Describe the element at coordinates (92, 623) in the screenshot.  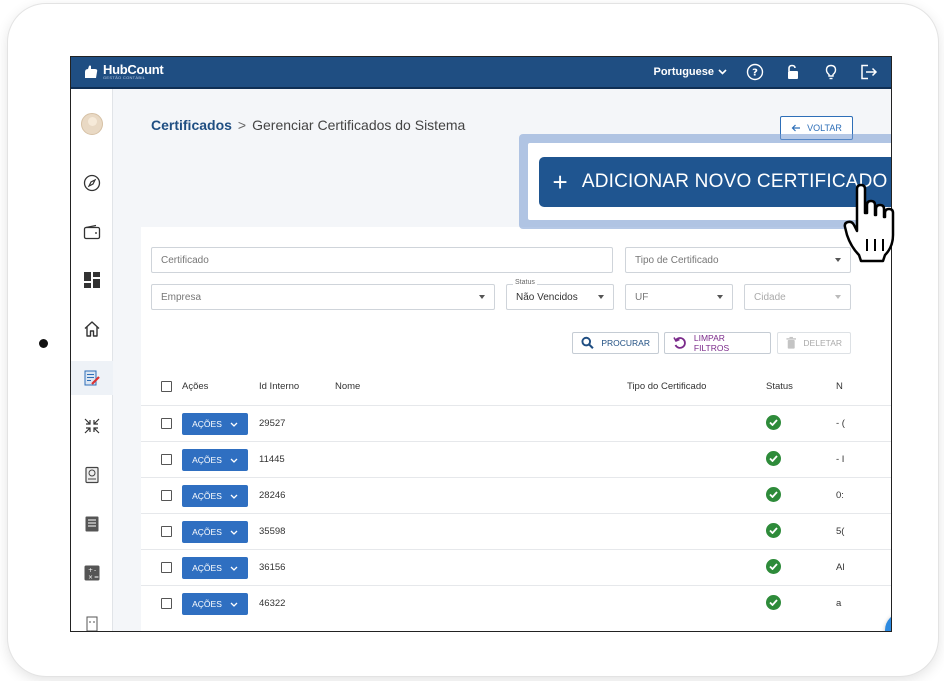
I see `building-icon` at that location.